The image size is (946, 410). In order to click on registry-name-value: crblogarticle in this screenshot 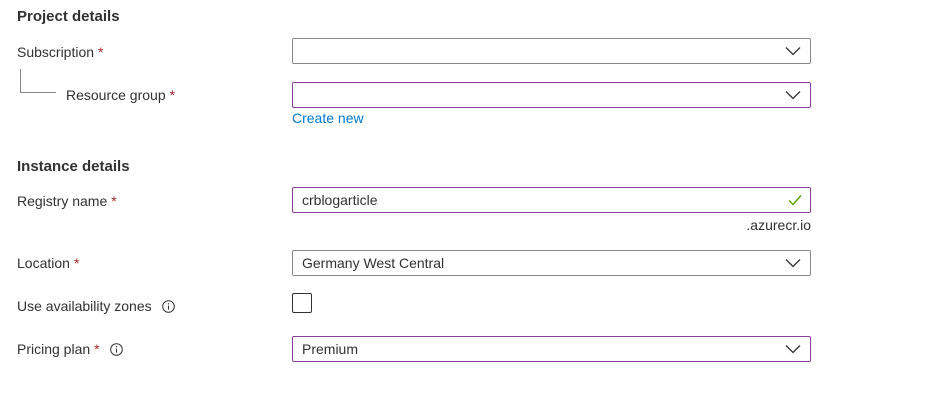, I will do `click(340, 200)`.